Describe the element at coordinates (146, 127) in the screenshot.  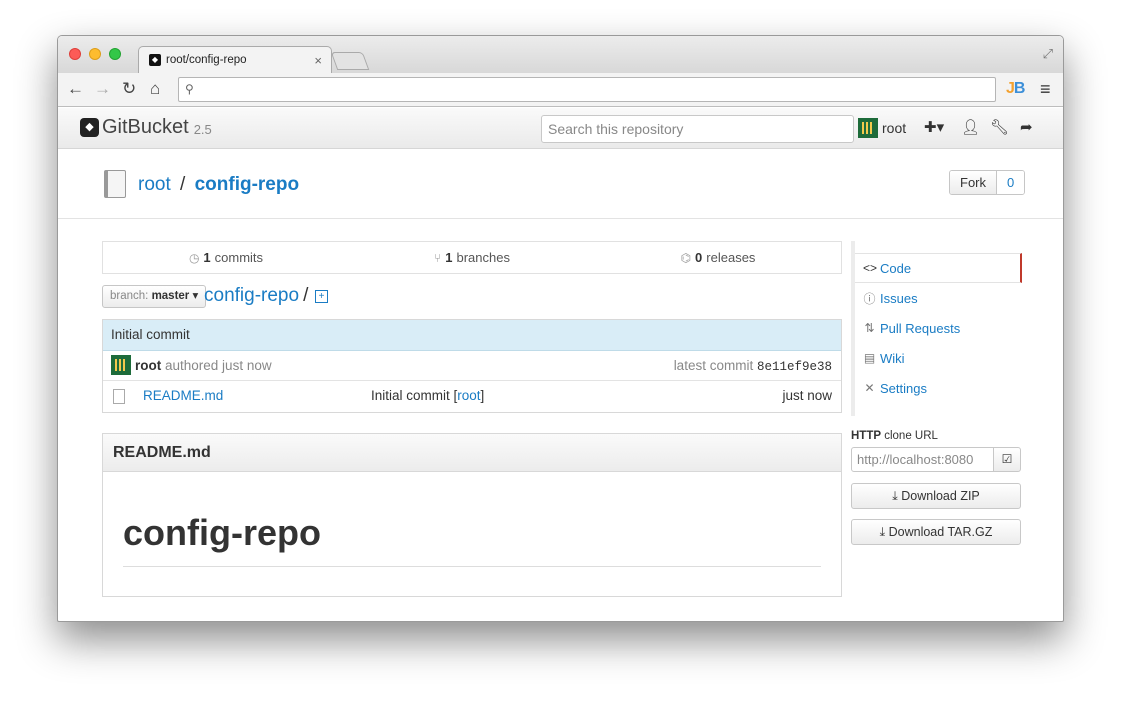
I see `brand: ◆ GitBucket 2.5` at that location.